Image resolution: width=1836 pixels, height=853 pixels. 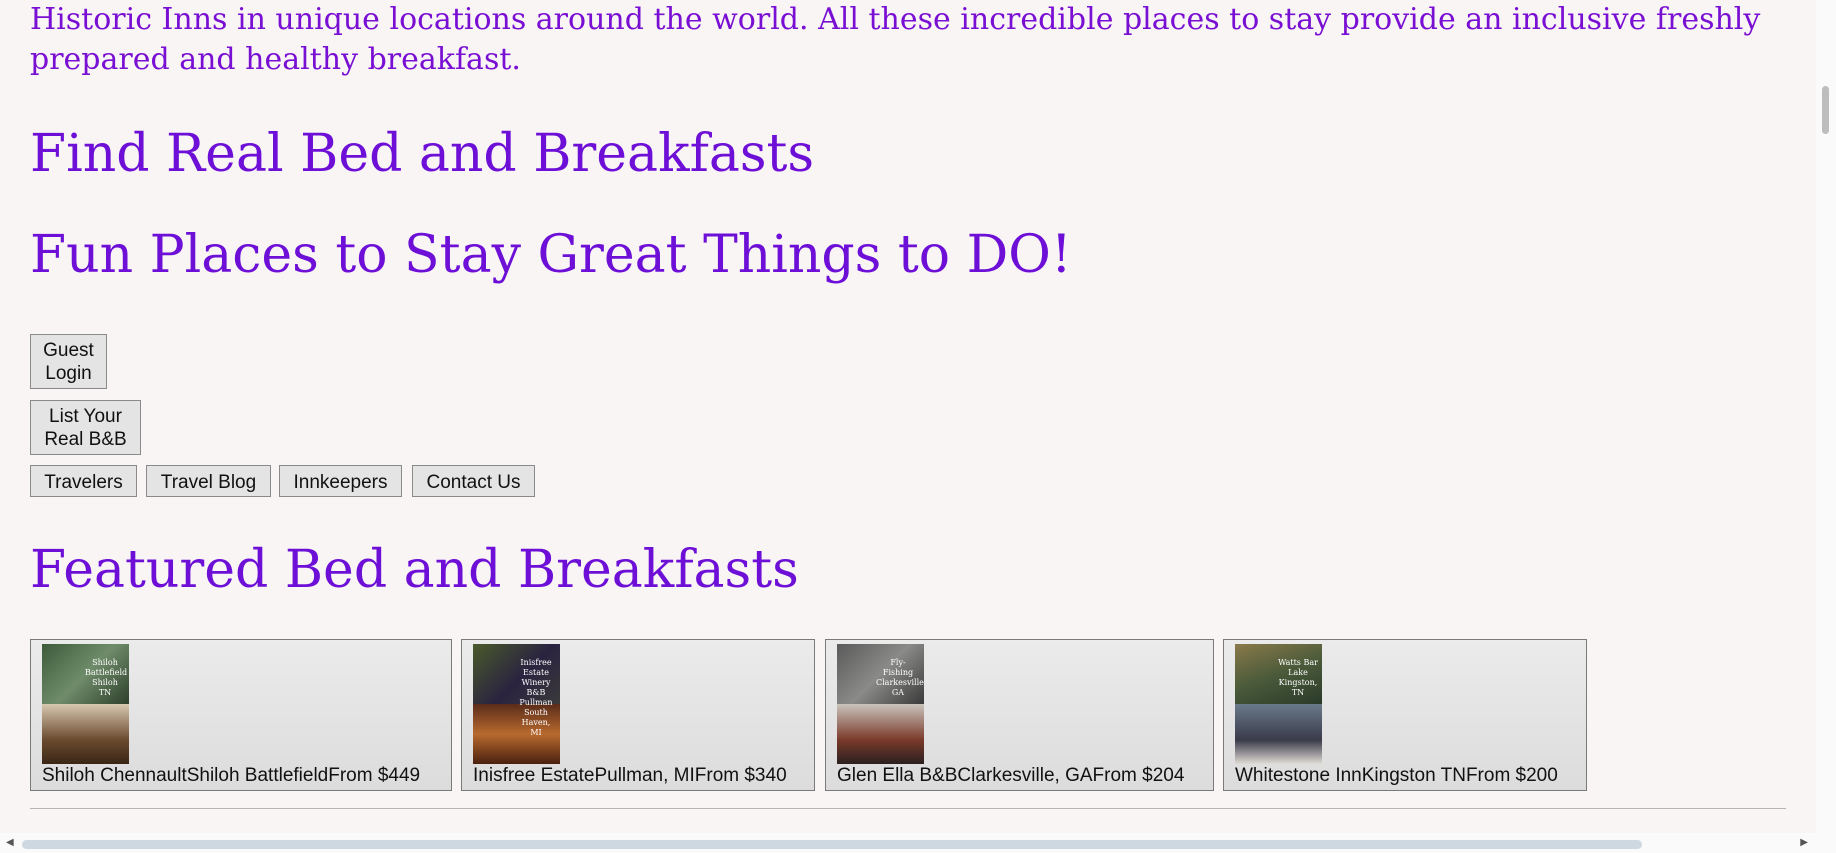 I want to click on list-bnb-button: List Your Real B&B, so click(x=85, y=427).